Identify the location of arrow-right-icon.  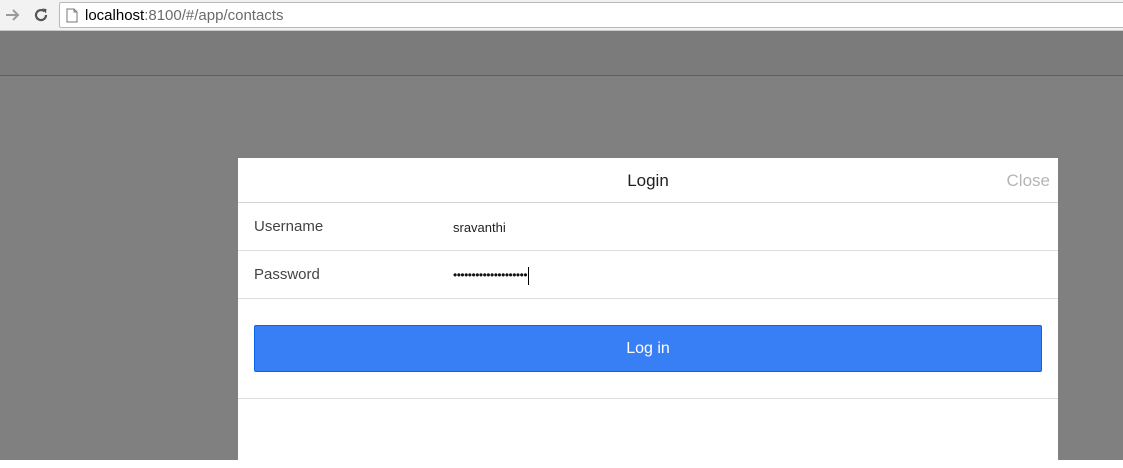
(13, 15).